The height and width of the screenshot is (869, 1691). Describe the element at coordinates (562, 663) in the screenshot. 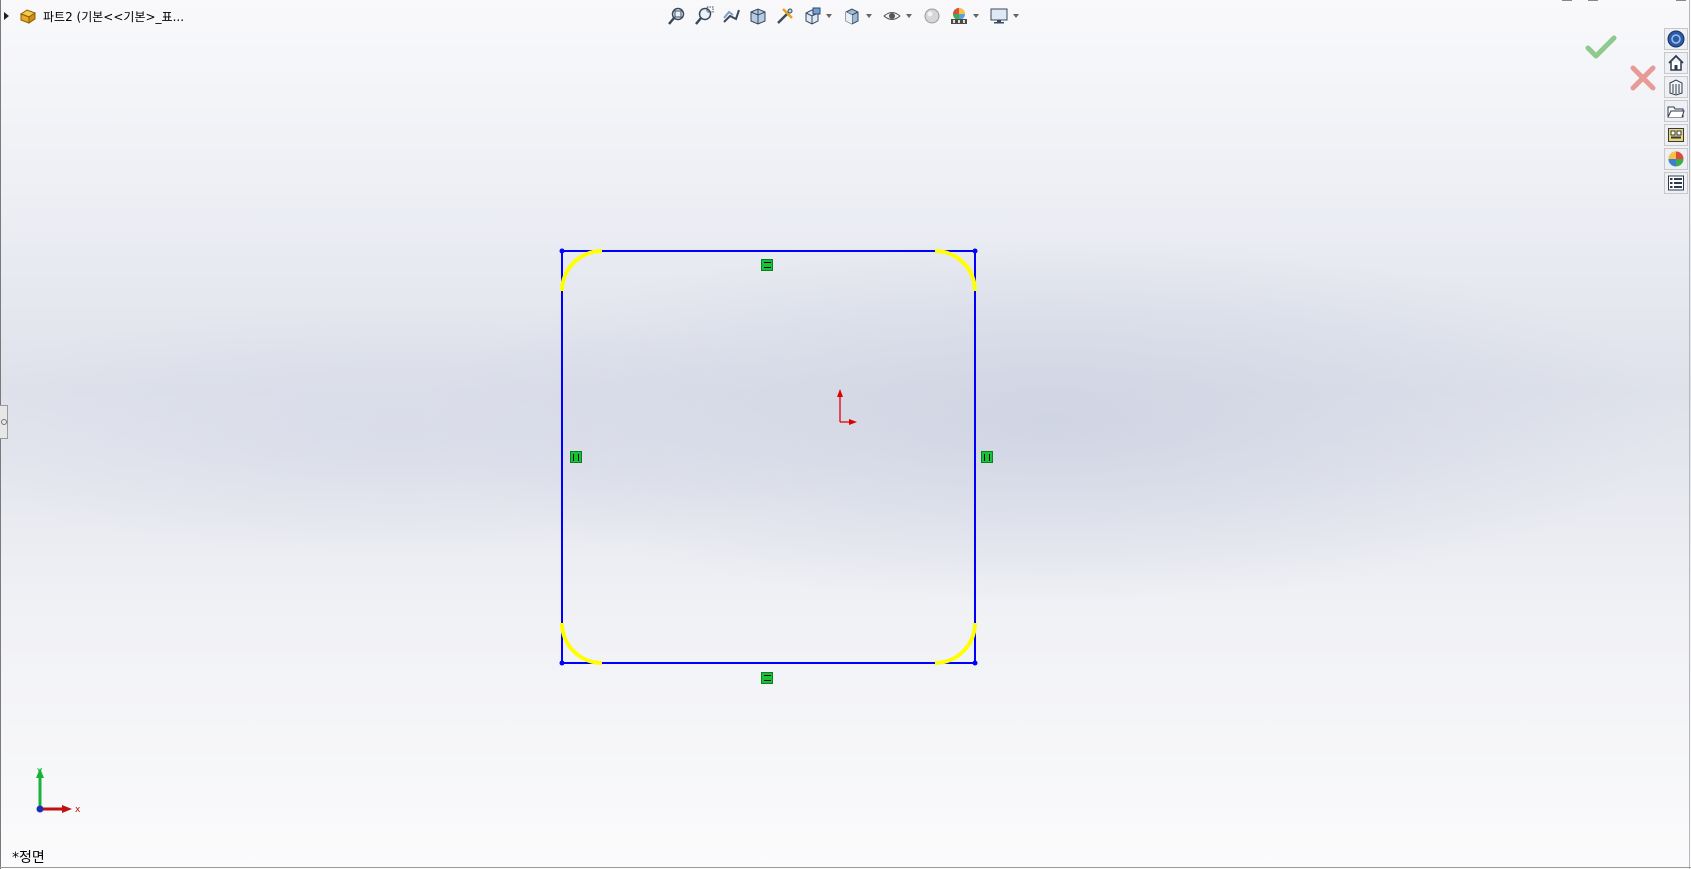

I see `endpoint-bottom-left` at that location.